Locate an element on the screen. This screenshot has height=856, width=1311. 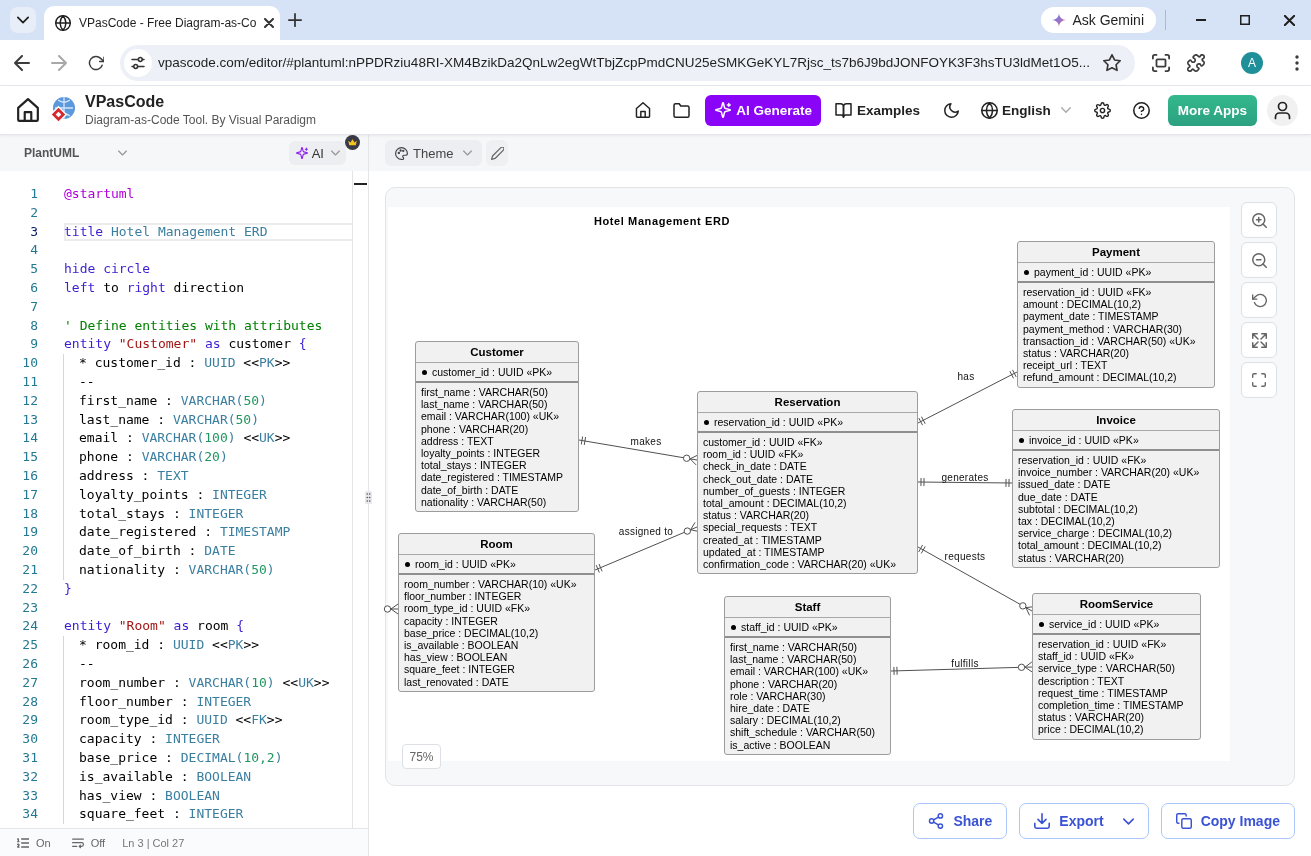
entity-attribute: role : VARCHAR(30) is located at coordinates (778, 695).